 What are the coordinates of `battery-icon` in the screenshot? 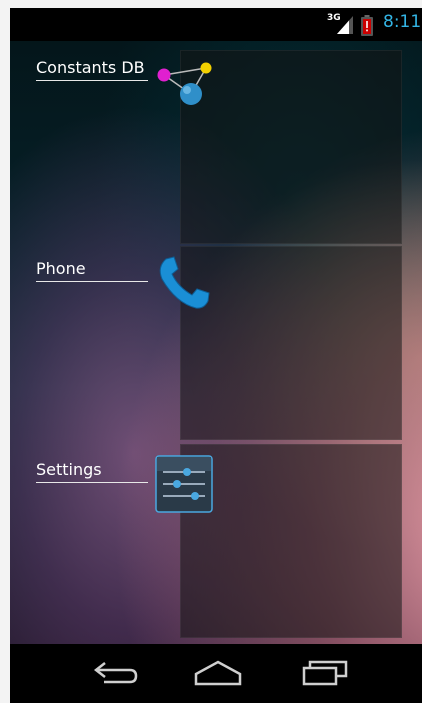 It's located at (367, 25).